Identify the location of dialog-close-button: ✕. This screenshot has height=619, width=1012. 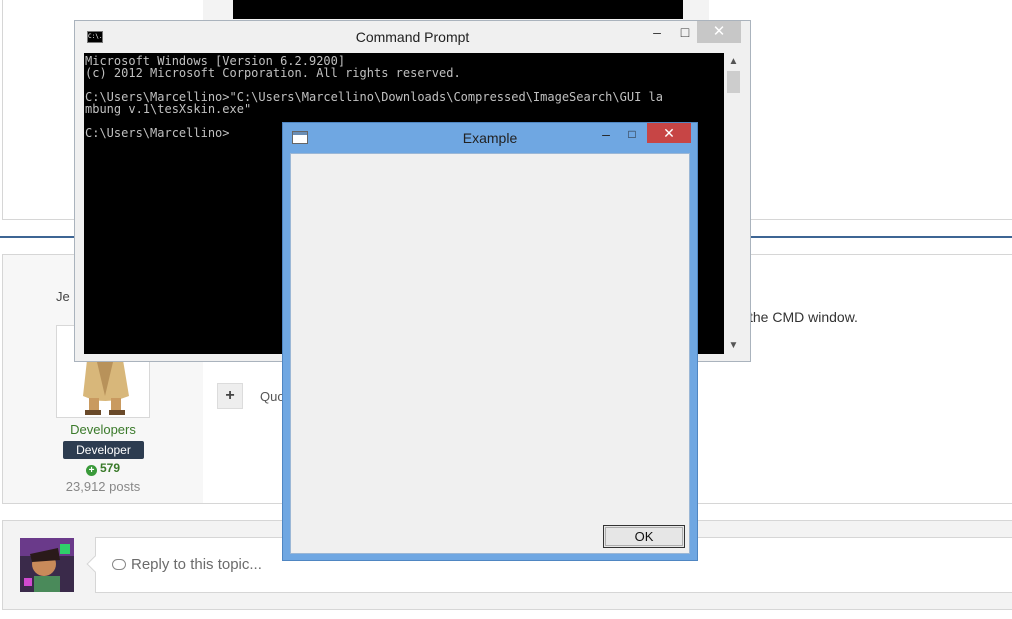
(669, 133).